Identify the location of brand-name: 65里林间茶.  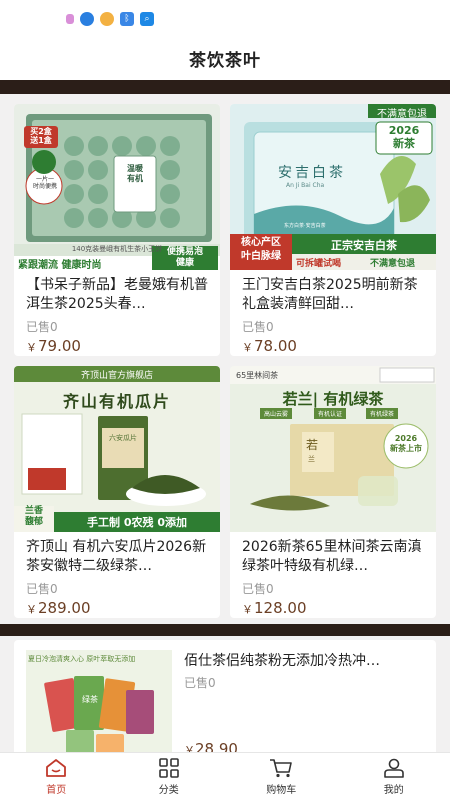
(257, 375).